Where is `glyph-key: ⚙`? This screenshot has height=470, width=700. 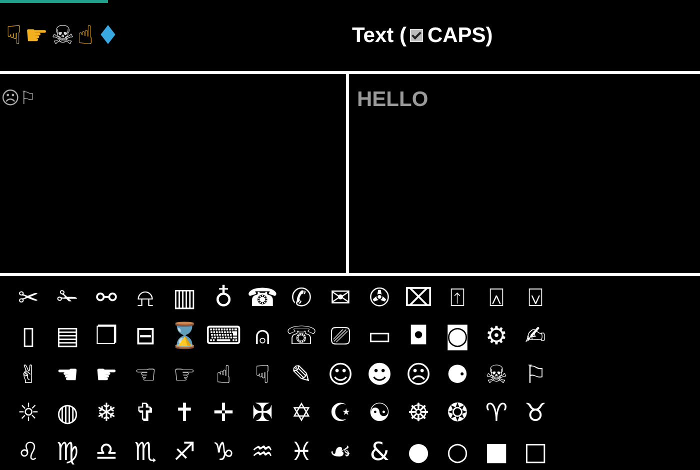 glyph-key: ⚙ is located at coordinates (496, 335).